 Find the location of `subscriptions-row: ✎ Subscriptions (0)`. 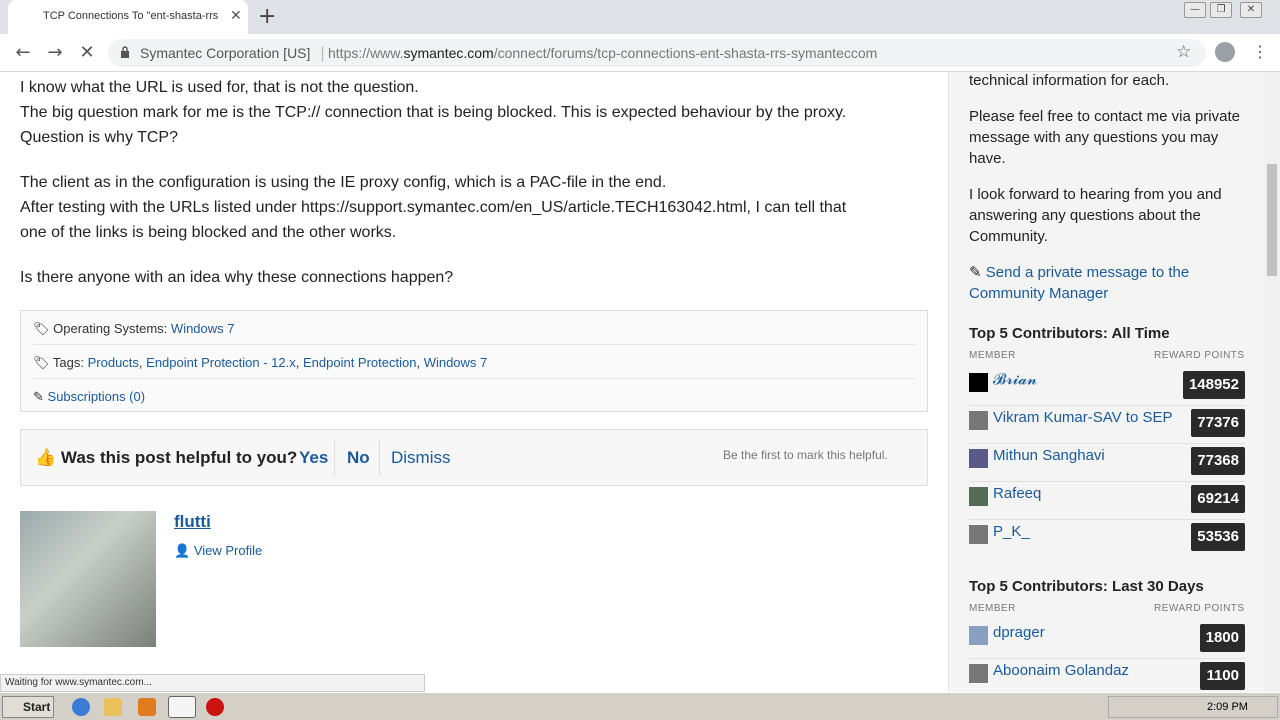

subscriptions-row: ✎ Subscriptions (0) is located at coordinates (89, 397).